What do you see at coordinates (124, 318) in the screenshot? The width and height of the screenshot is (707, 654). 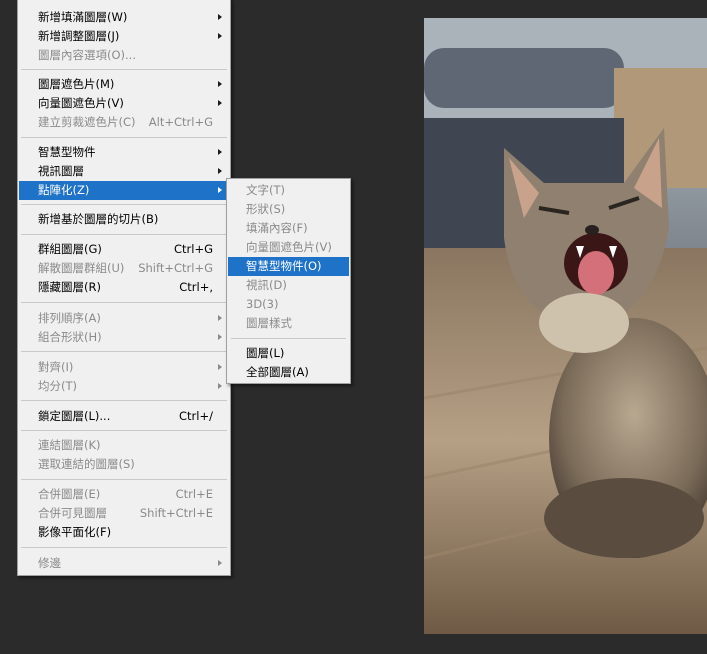 I see `menu-item-arrange: 排列順序(A)` at bounding box center [124, 318].